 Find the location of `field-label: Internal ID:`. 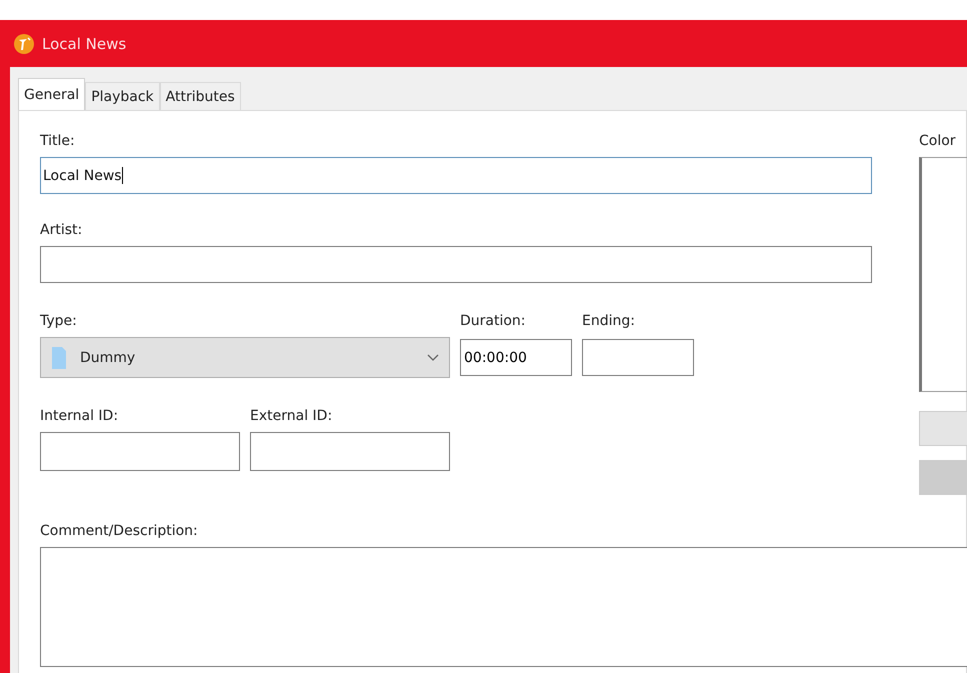

field-label: Internal ID: is located at coordinates (80, 416).